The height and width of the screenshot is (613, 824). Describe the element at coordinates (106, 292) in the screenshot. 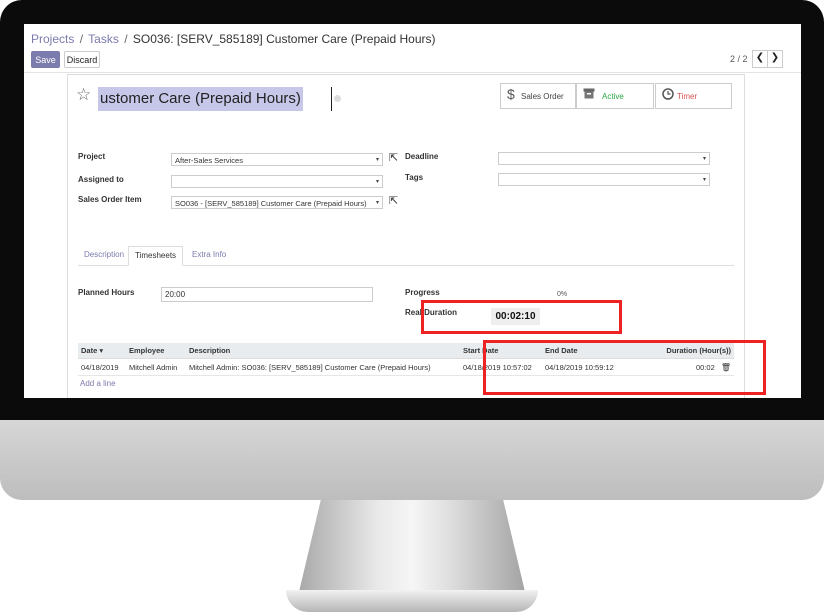

I see `planned-hours-label: Planned Hours` at that location.